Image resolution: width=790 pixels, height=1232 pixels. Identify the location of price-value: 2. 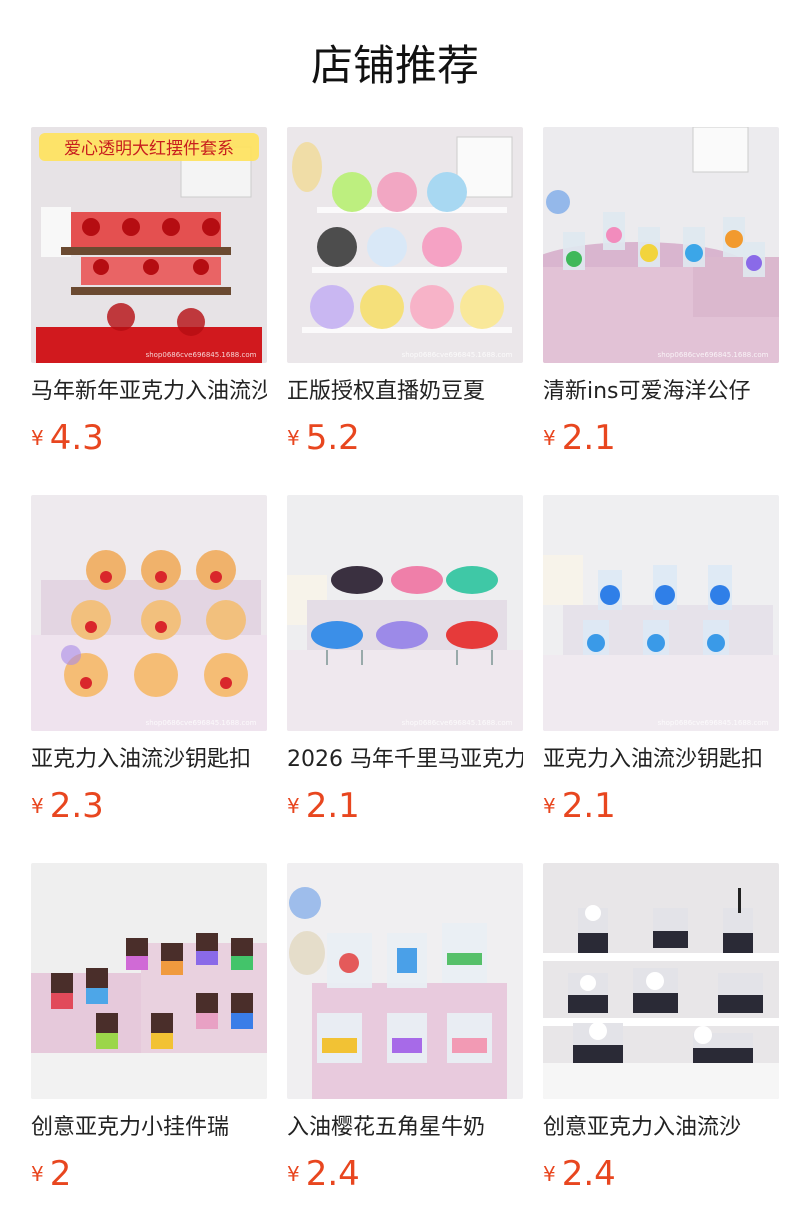
(60, 1174).